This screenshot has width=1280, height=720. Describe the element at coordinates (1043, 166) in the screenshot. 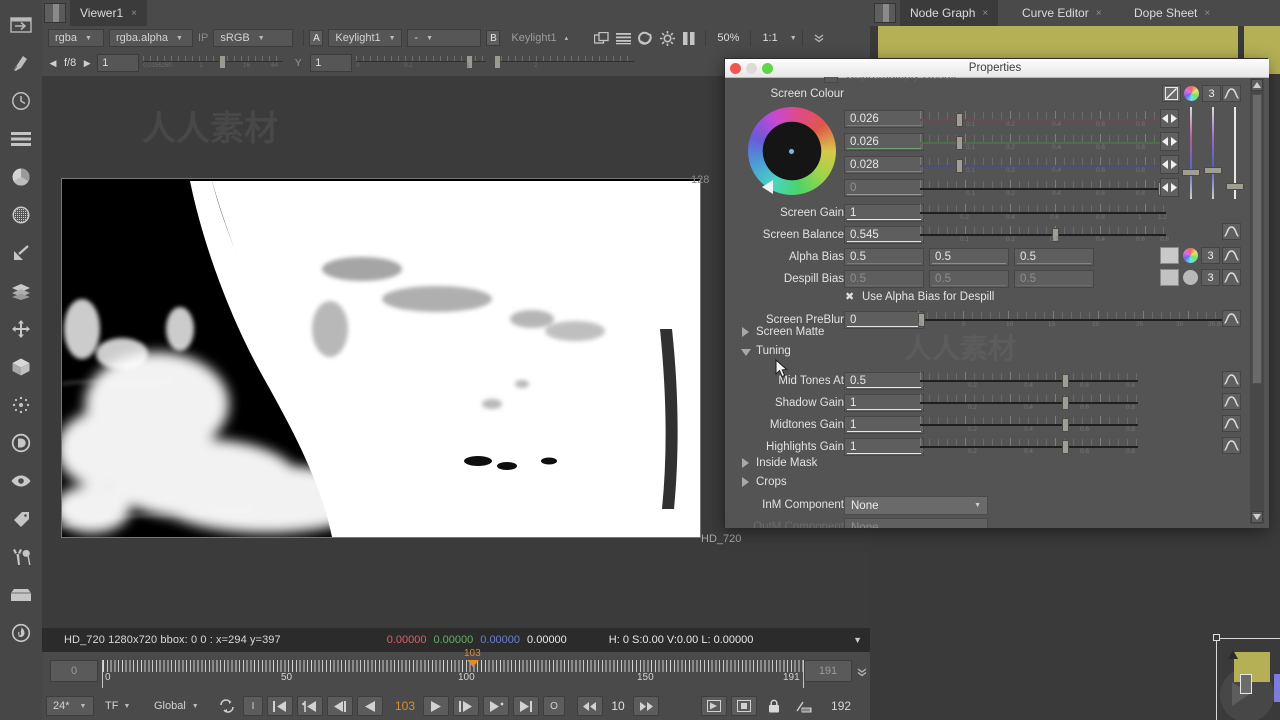

I see `screen-colour-b-slider: 00.10.20.40.60.81` at that location.